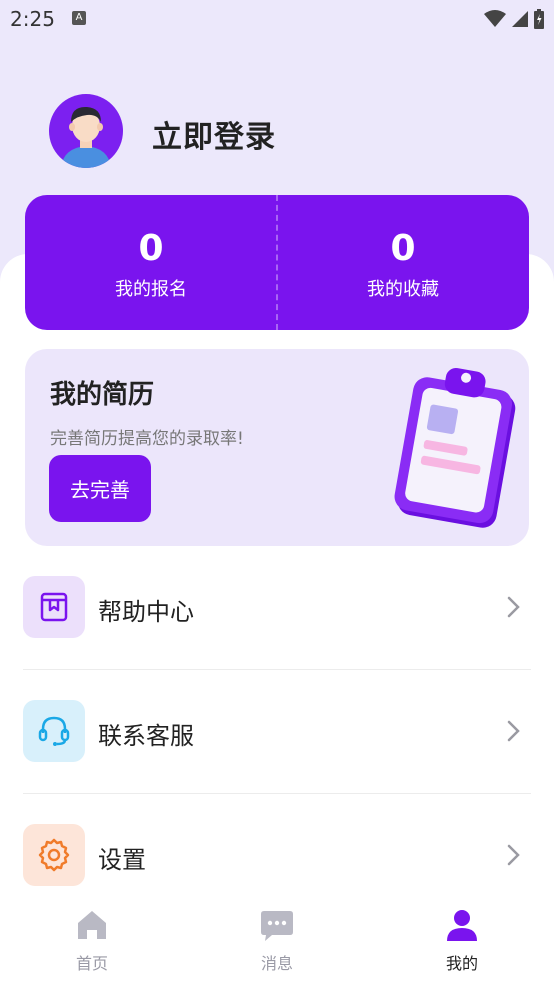 The image size is (554, 984). What do you see at coordinates (151, 289) in the screenshot?
I see `stat-label: 我的报名` at bounding box center [151, 289].